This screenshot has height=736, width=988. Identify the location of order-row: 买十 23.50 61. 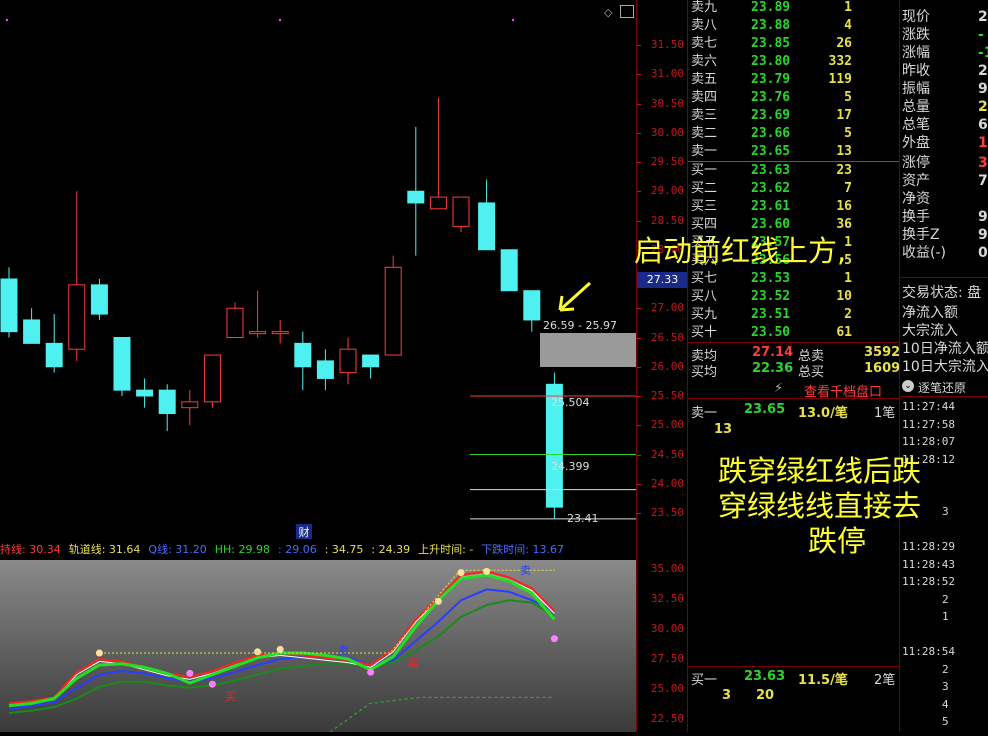
(794, 333).